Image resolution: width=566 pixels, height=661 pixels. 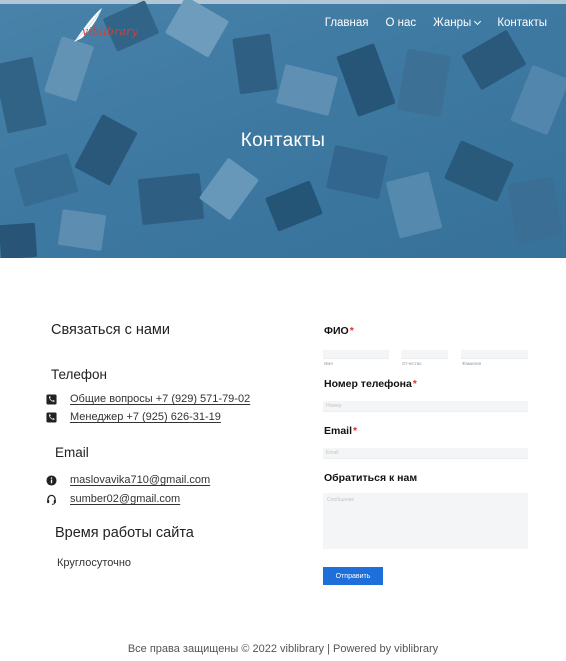 What do you see at coordinates (283, 140) in the screenshot?
I see `page-title: Контакты` at bounding box center [283, 140].